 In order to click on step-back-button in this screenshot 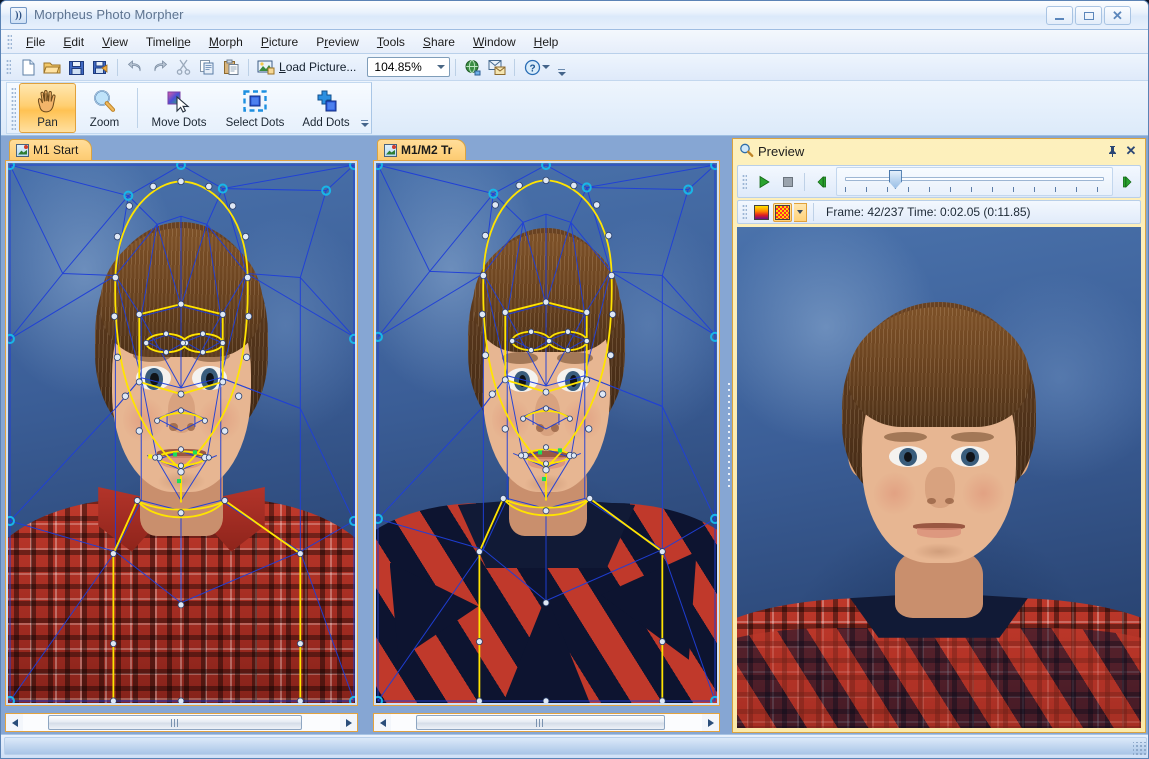, I will do `click(821, 182)`.